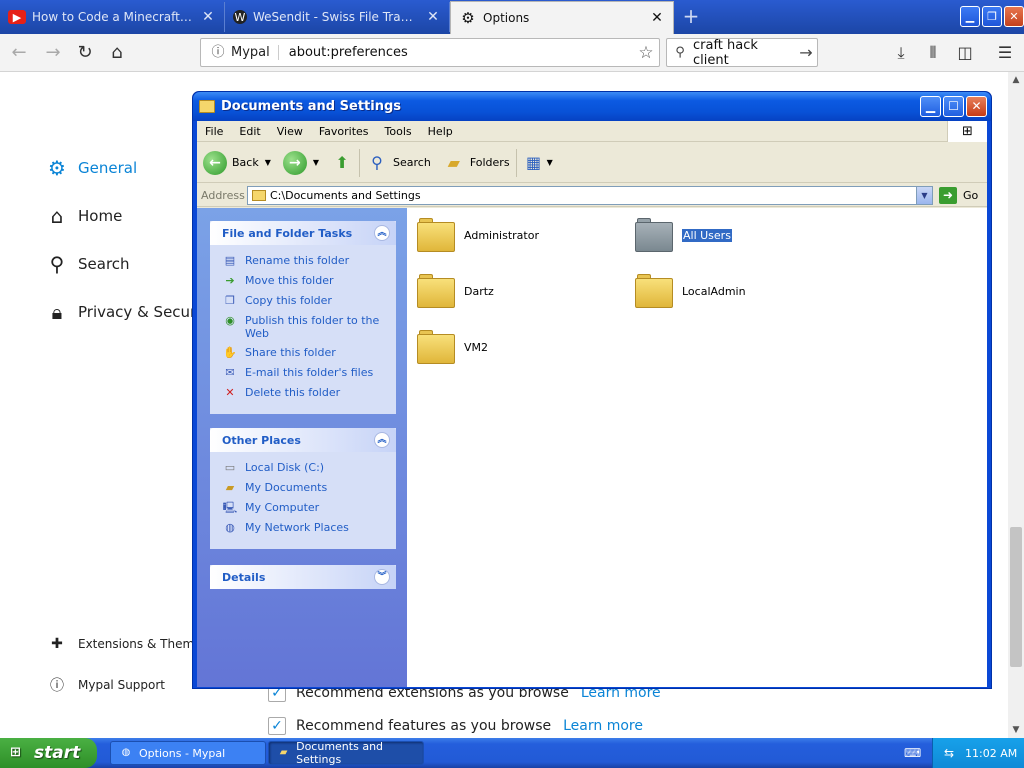 The width and height of the screenshot is (1024, 768). Describe the element at coordinates (1016, 80) in the screenshot. I see `scroll-up-arrow-icon: ▲` at that location.